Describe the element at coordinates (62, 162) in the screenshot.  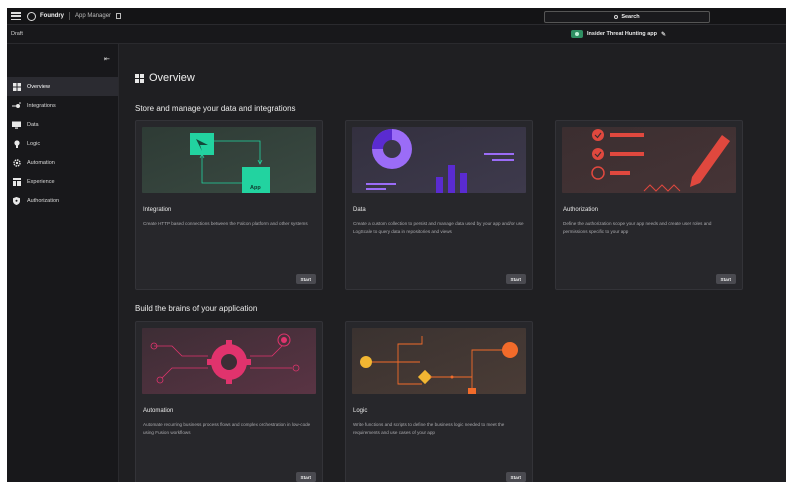
I see `sidebar-item-automation: Automation` at that location.